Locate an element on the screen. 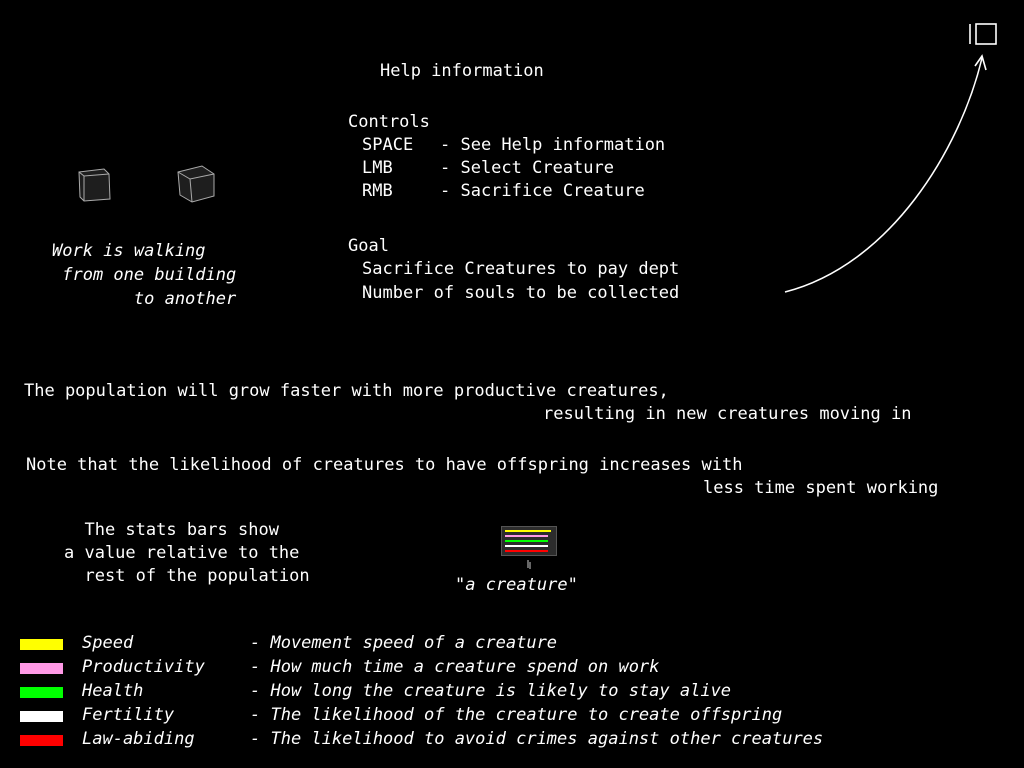  creature-stat-bar-law-abiding is located at coordinates (526, 551).